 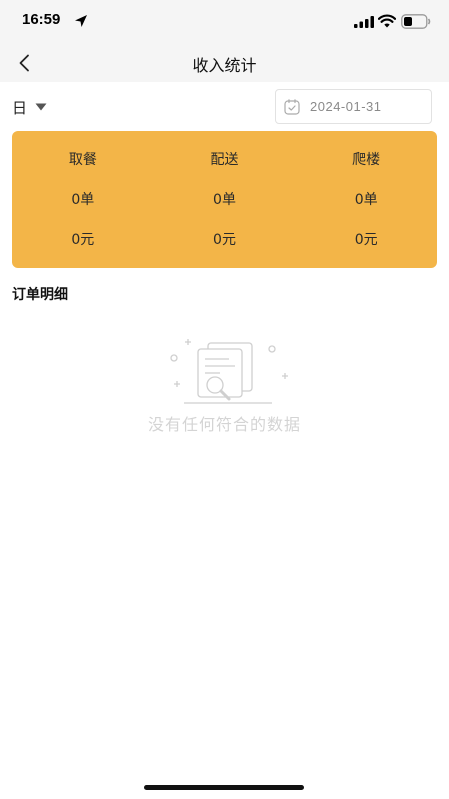 What do you see at coordinates (20, 107) in the screenshot?
I see `period-label: 日` at bounding box center [20, 107].